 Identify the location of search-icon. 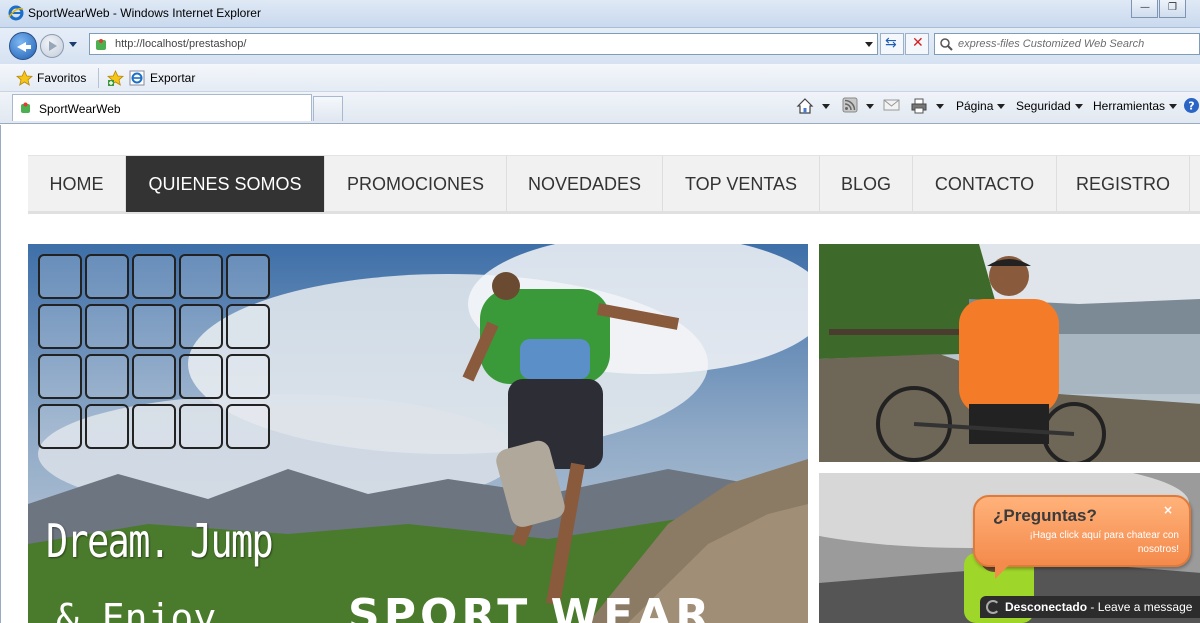
(946, 44).